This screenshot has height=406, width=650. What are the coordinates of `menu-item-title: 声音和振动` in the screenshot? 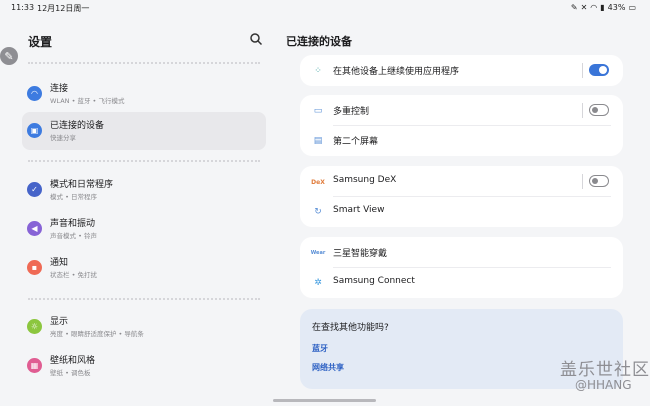 It's located at (73, 224).